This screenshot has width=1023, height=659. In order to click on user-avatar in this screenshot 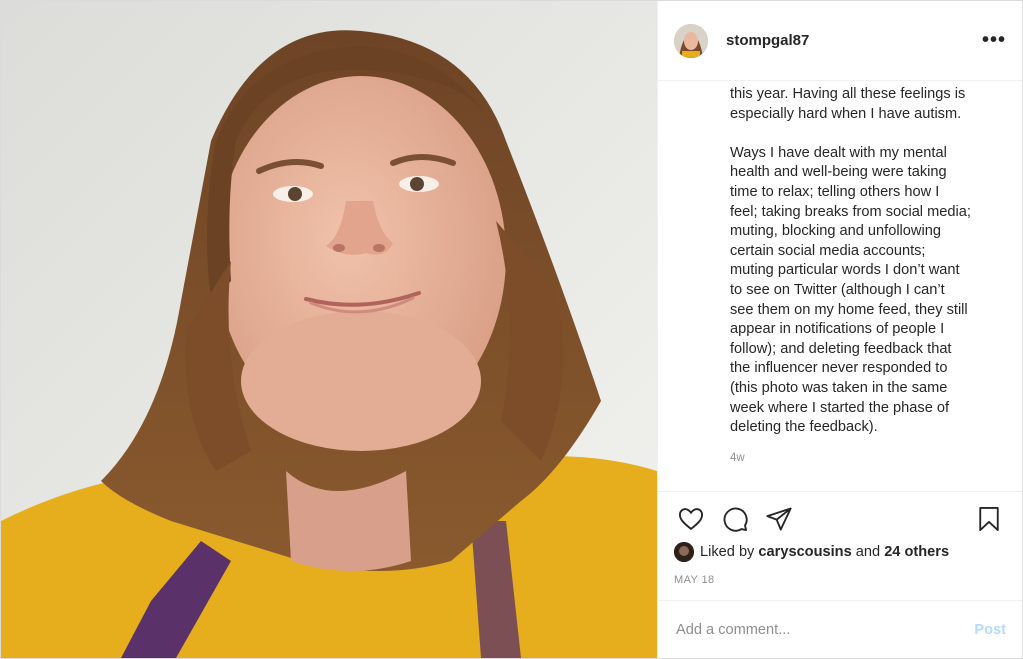, I will do `click(691, 40)`.